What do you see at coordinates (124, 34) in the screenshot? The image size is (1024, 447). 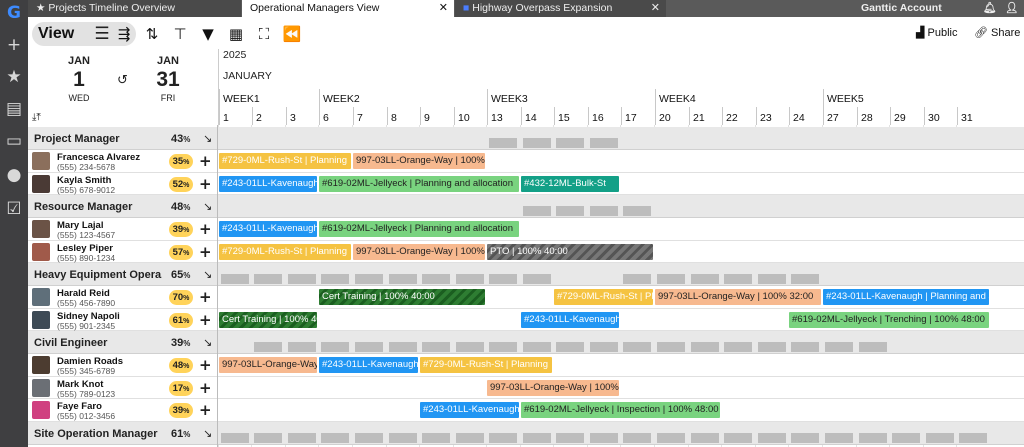 I see `indent-icon: ⇶` at bounding box center [124, 34].